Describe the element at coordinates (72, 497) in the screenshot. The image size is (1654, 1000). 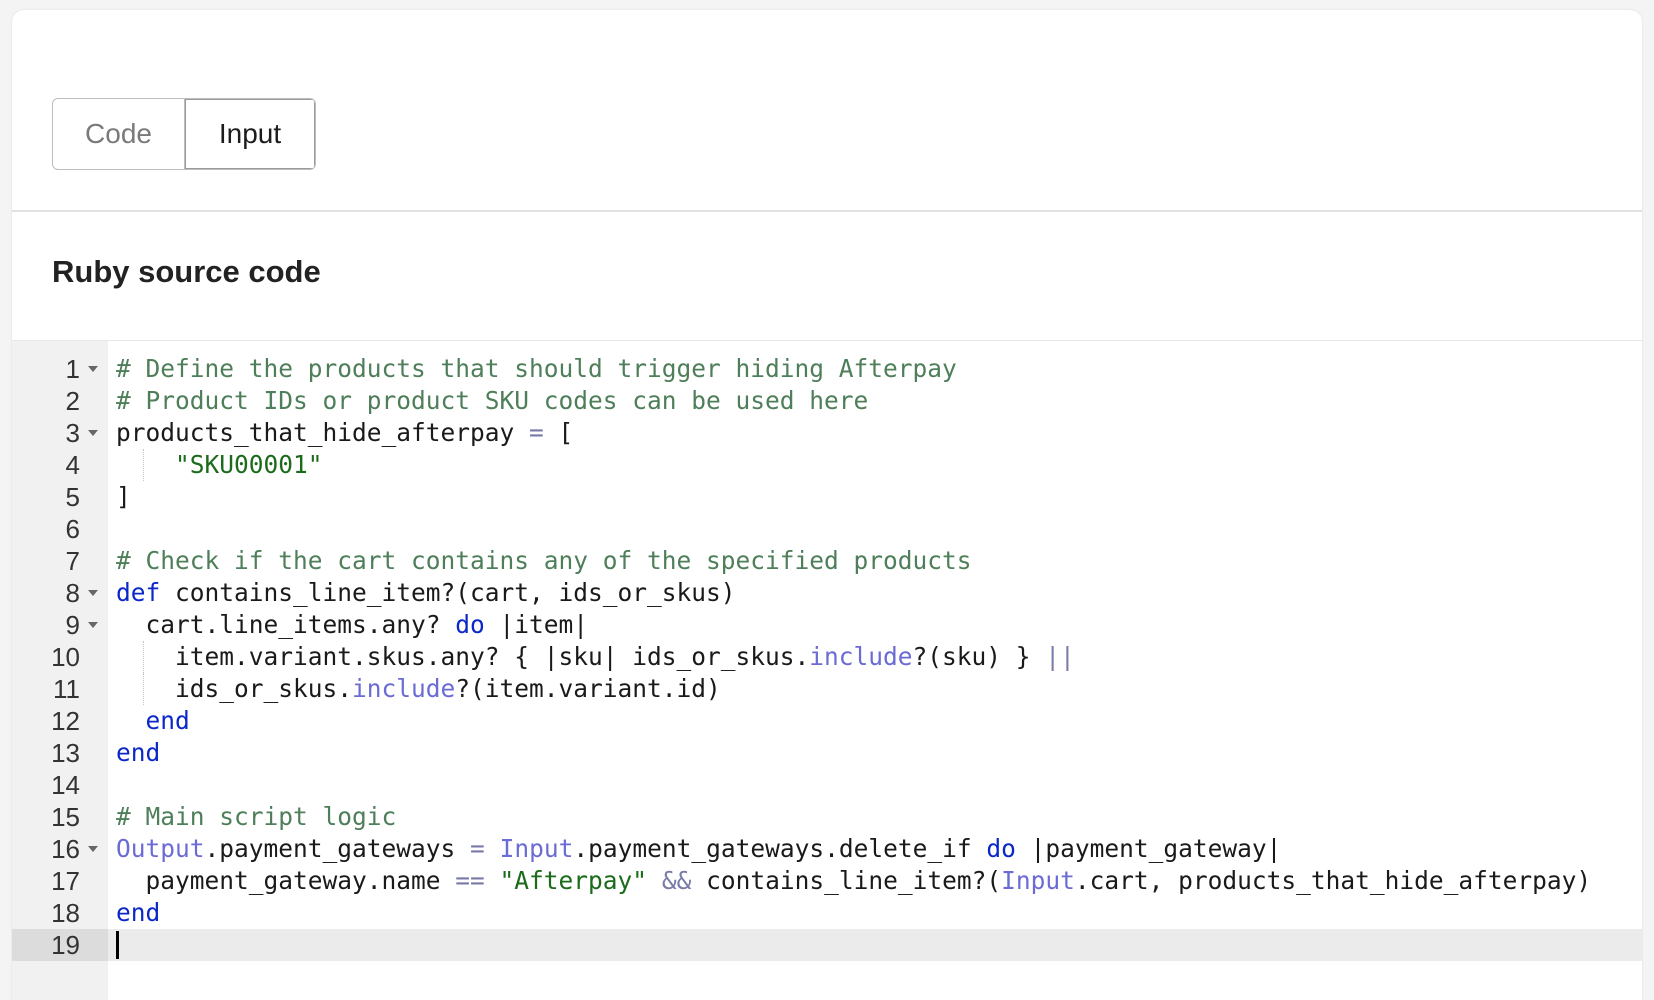
I see `line-number: 5` at that location.